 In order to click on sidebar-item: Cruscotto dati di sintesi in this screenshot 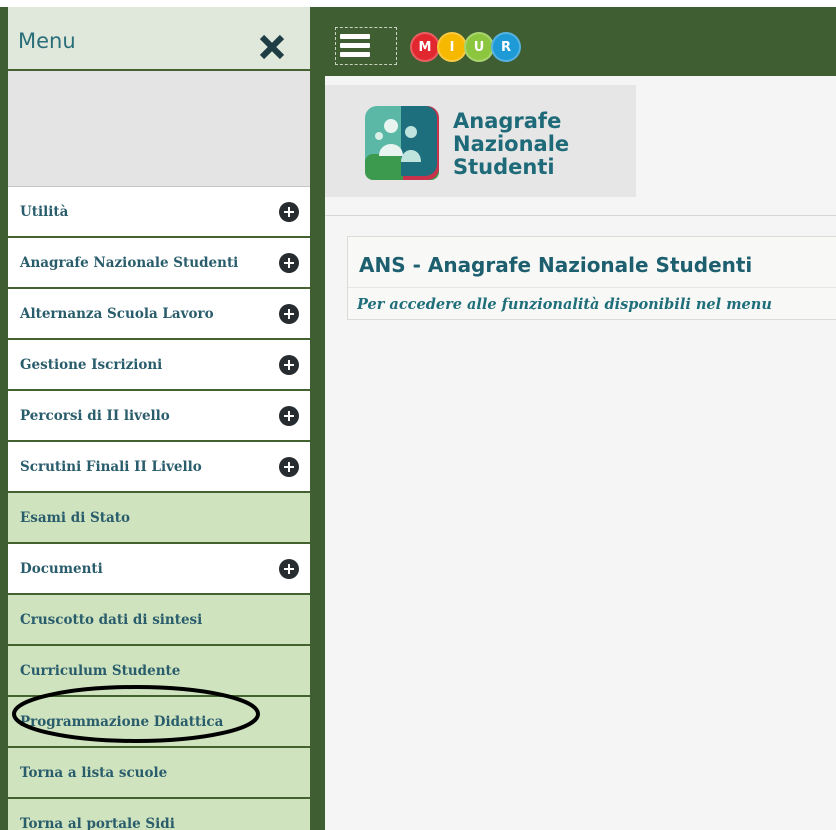, I will do `click(159, 620)`.